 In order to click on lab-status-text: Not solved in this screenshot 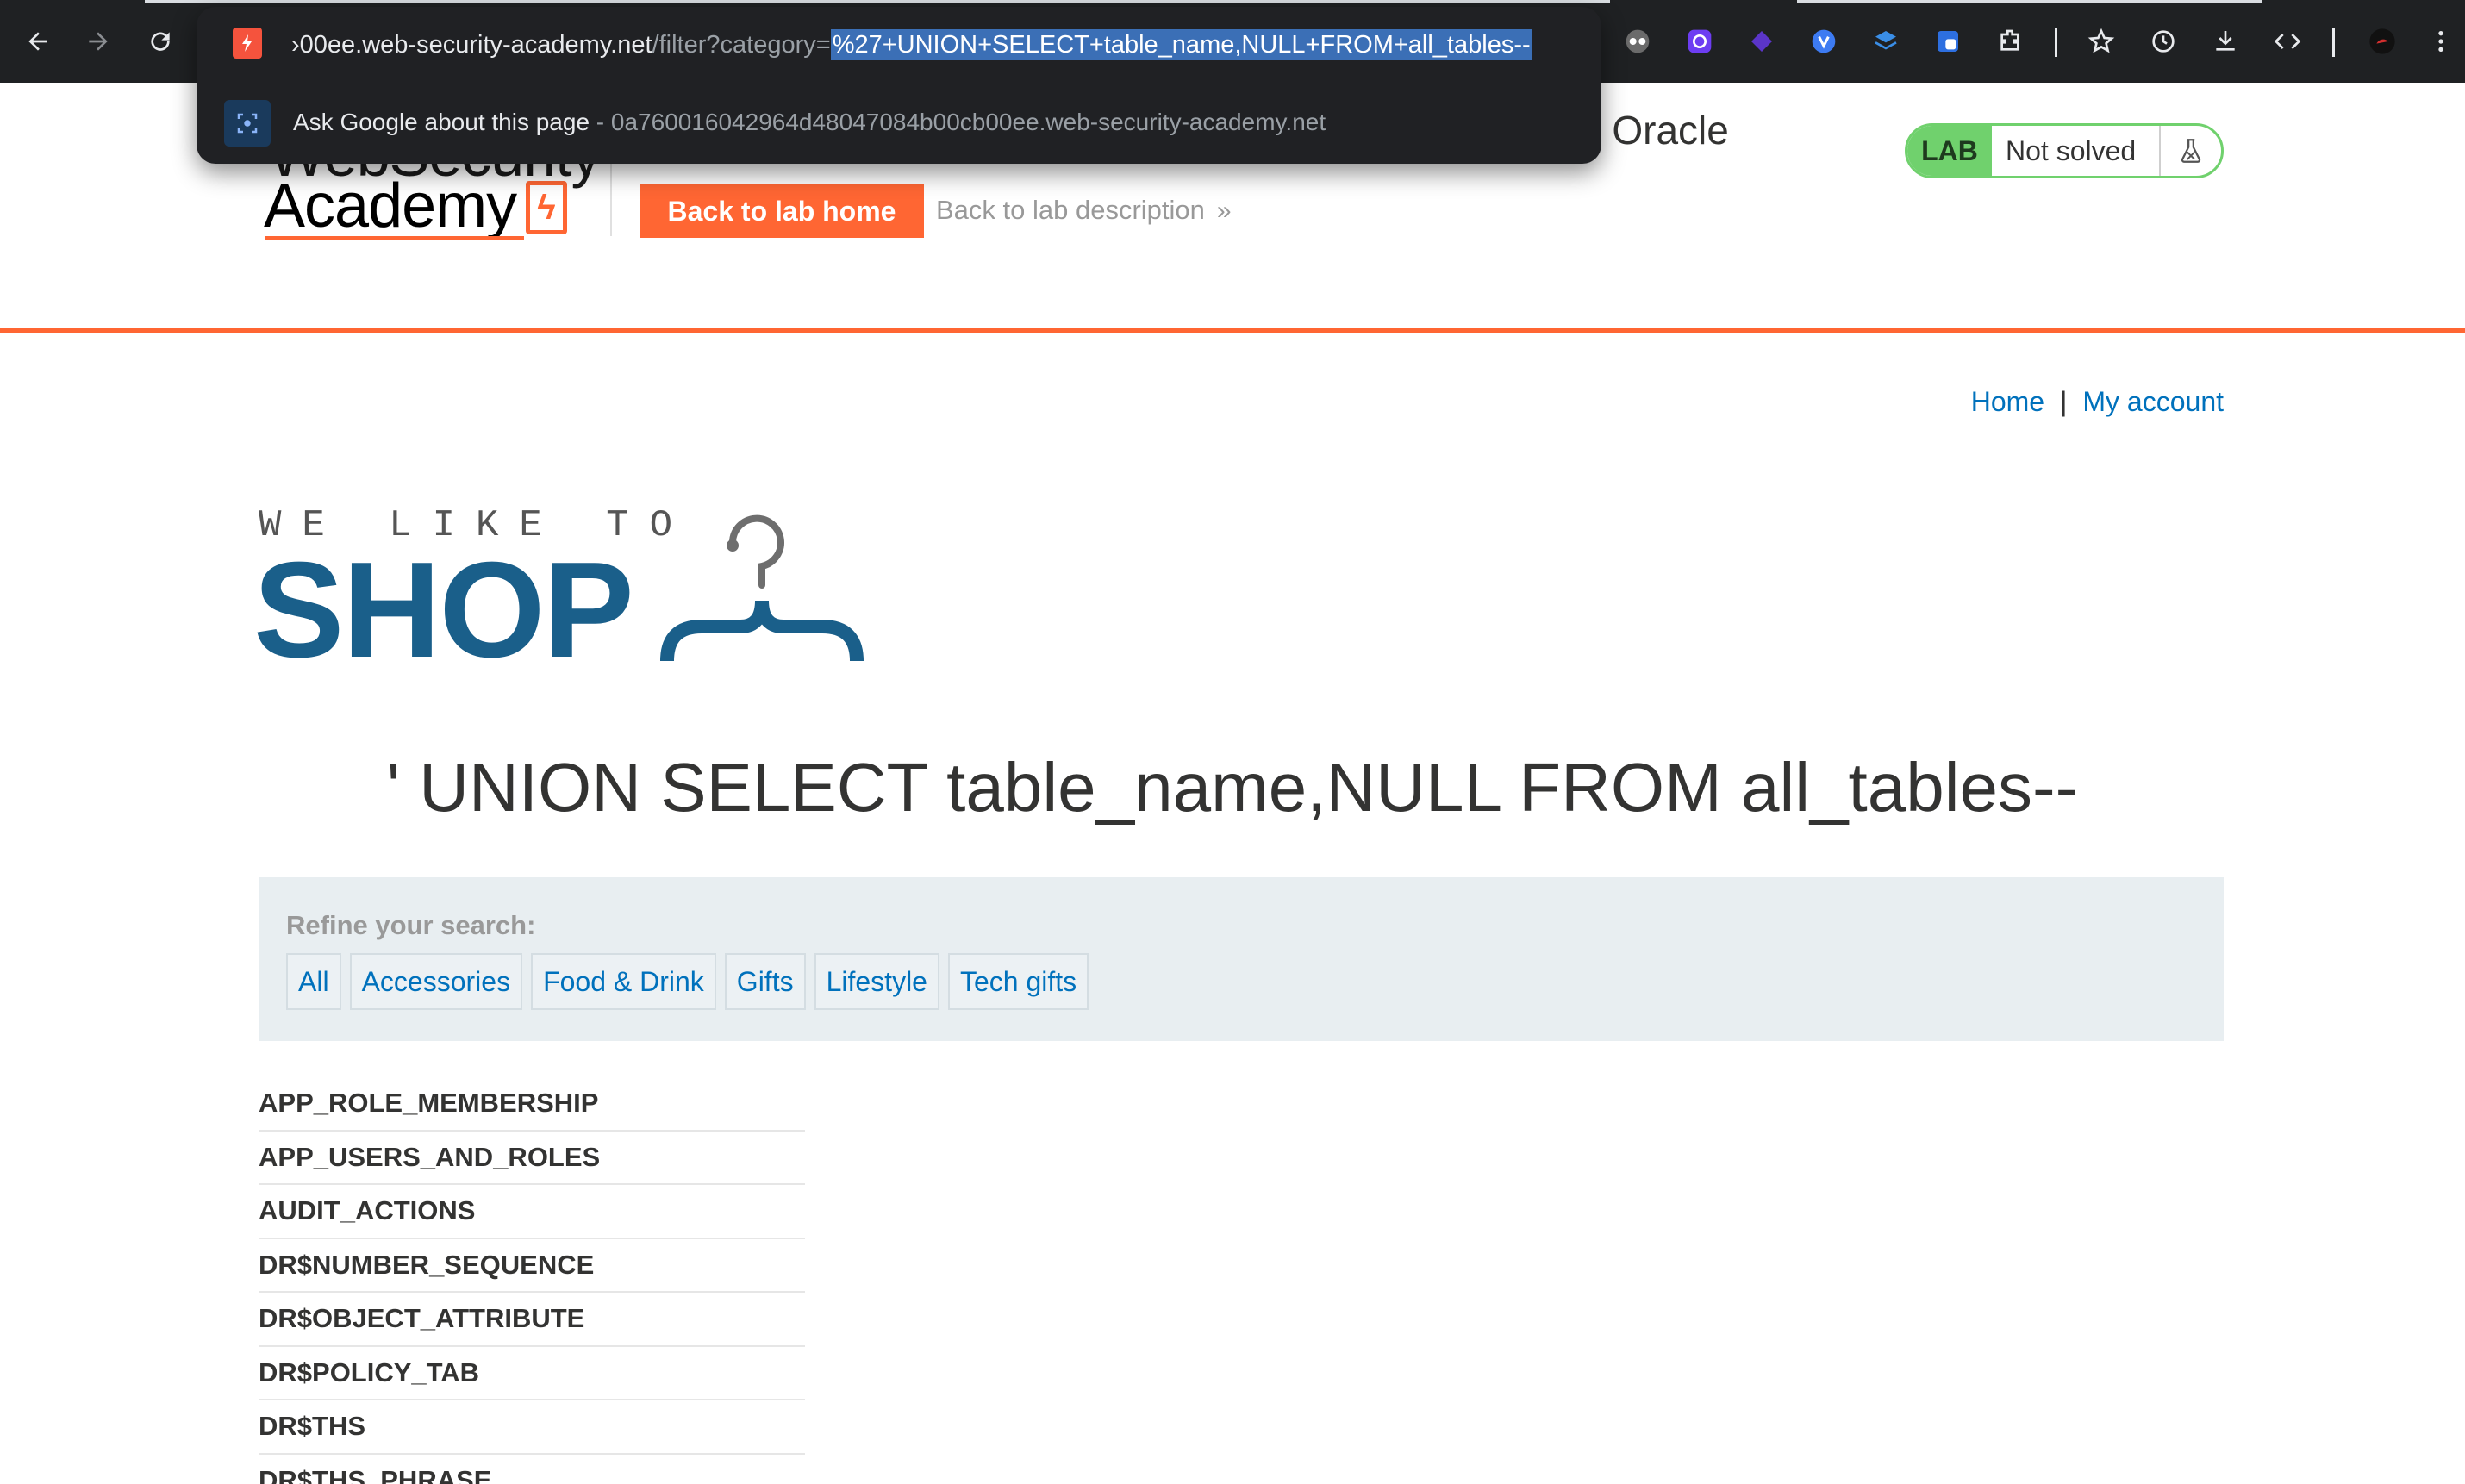, I will do `click(2076, 151)`.